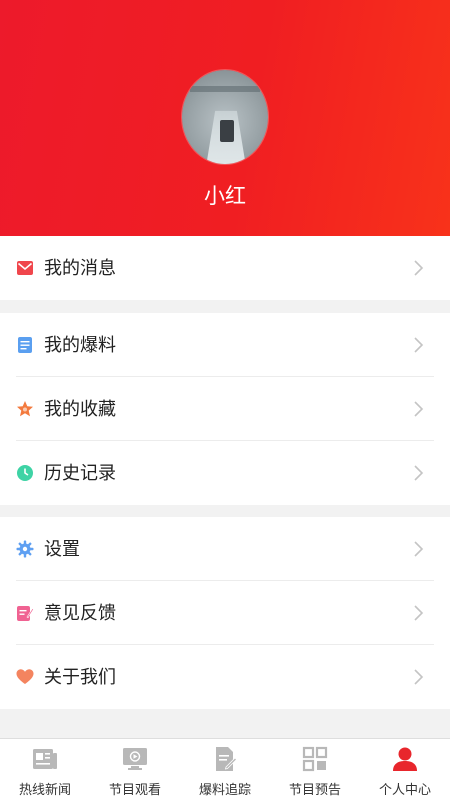 Image resolution: width=450 pixels, height=800 pixels. I want to click on menu-item-feedback: 意见反馈, so click(225, 613).